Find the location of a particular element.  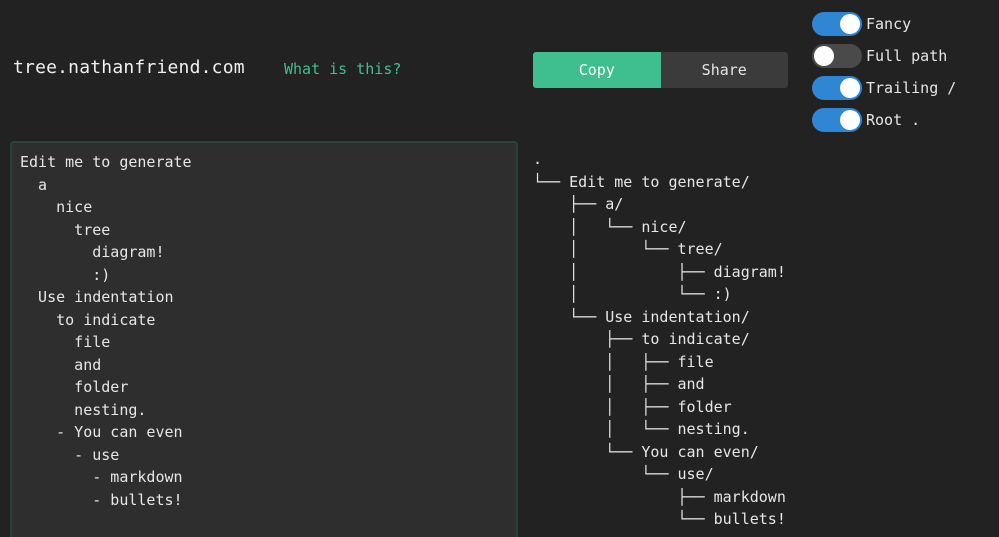

trailing-slash-toggle is located at coordinates (837, 88).